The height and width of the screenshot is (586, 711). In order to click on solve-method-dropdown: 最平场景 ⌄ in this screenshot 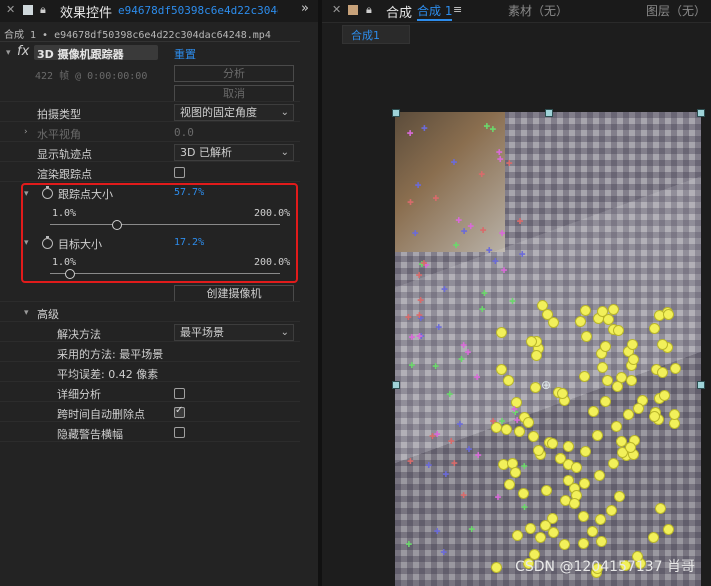, I will do `click(234, 332)`.